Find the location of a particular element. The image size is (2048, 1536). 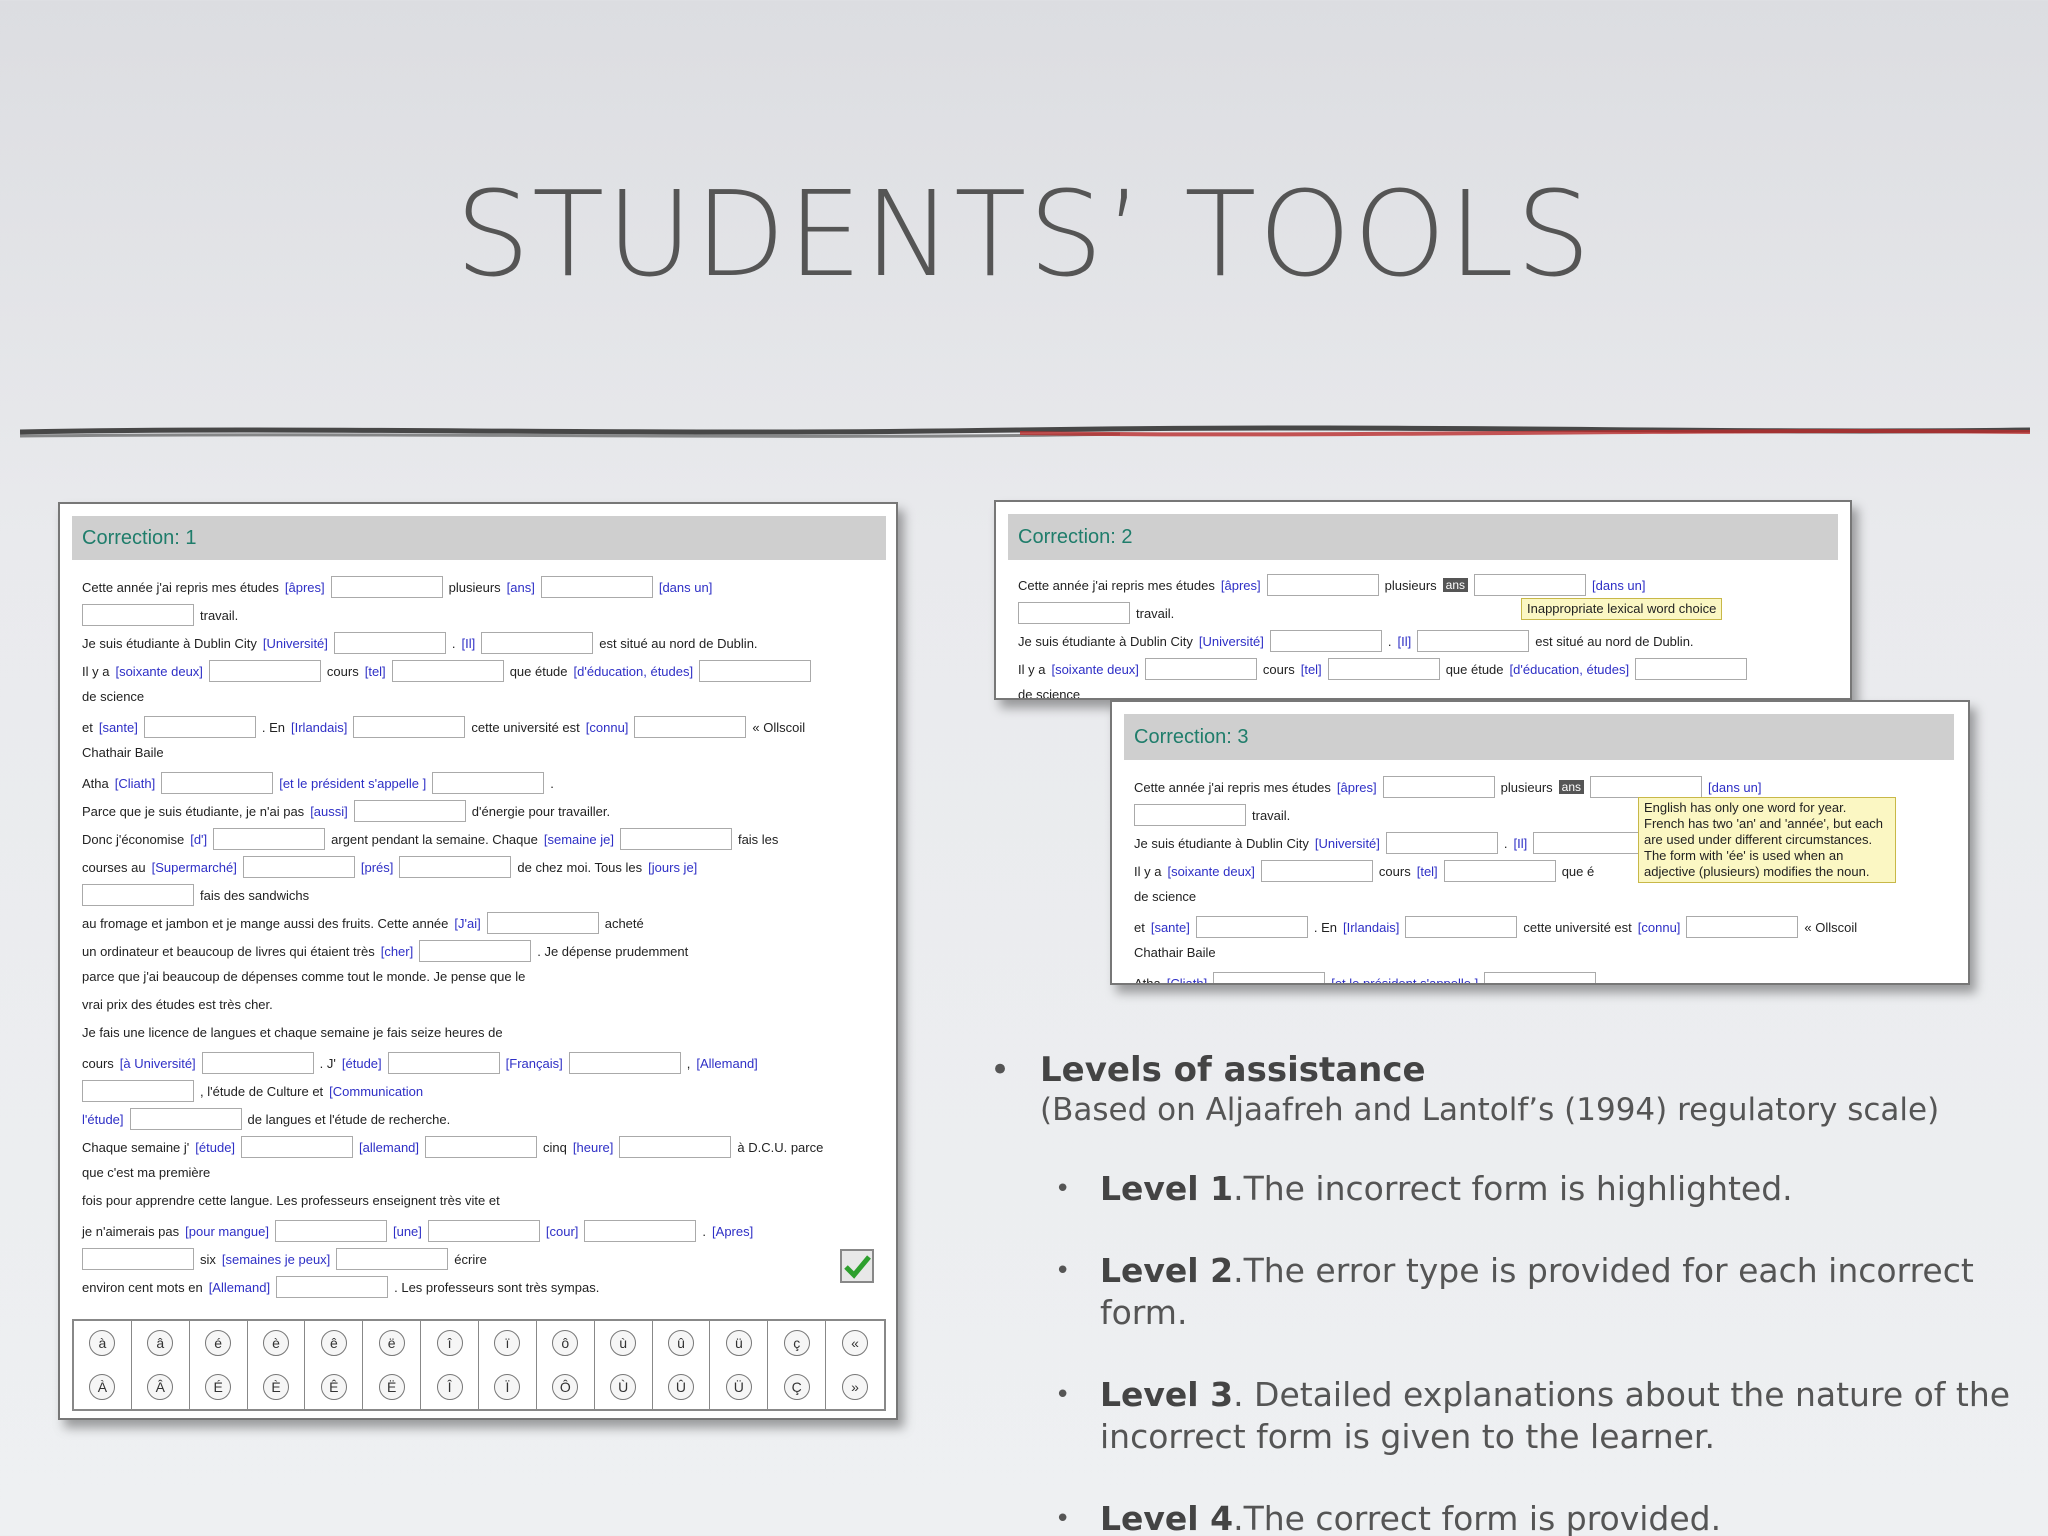

accent-key: è is located at coordinates (275, 1343).